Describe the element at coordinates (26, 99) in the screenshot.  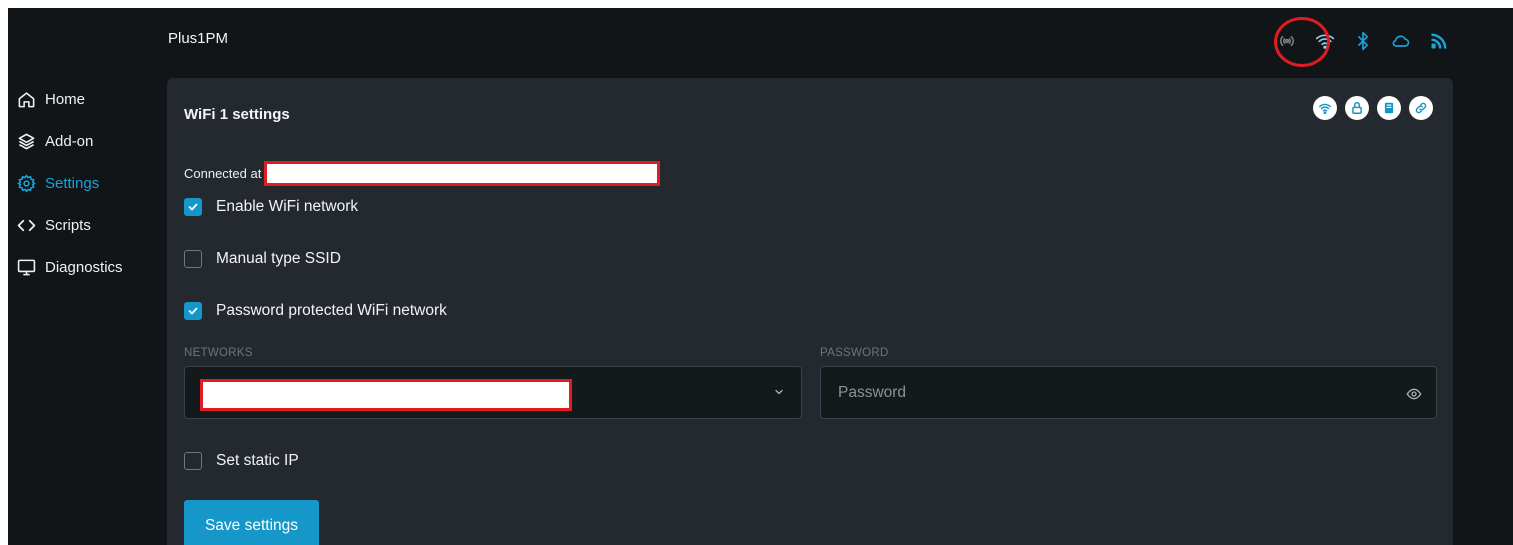
I see `home-icon` at that location.